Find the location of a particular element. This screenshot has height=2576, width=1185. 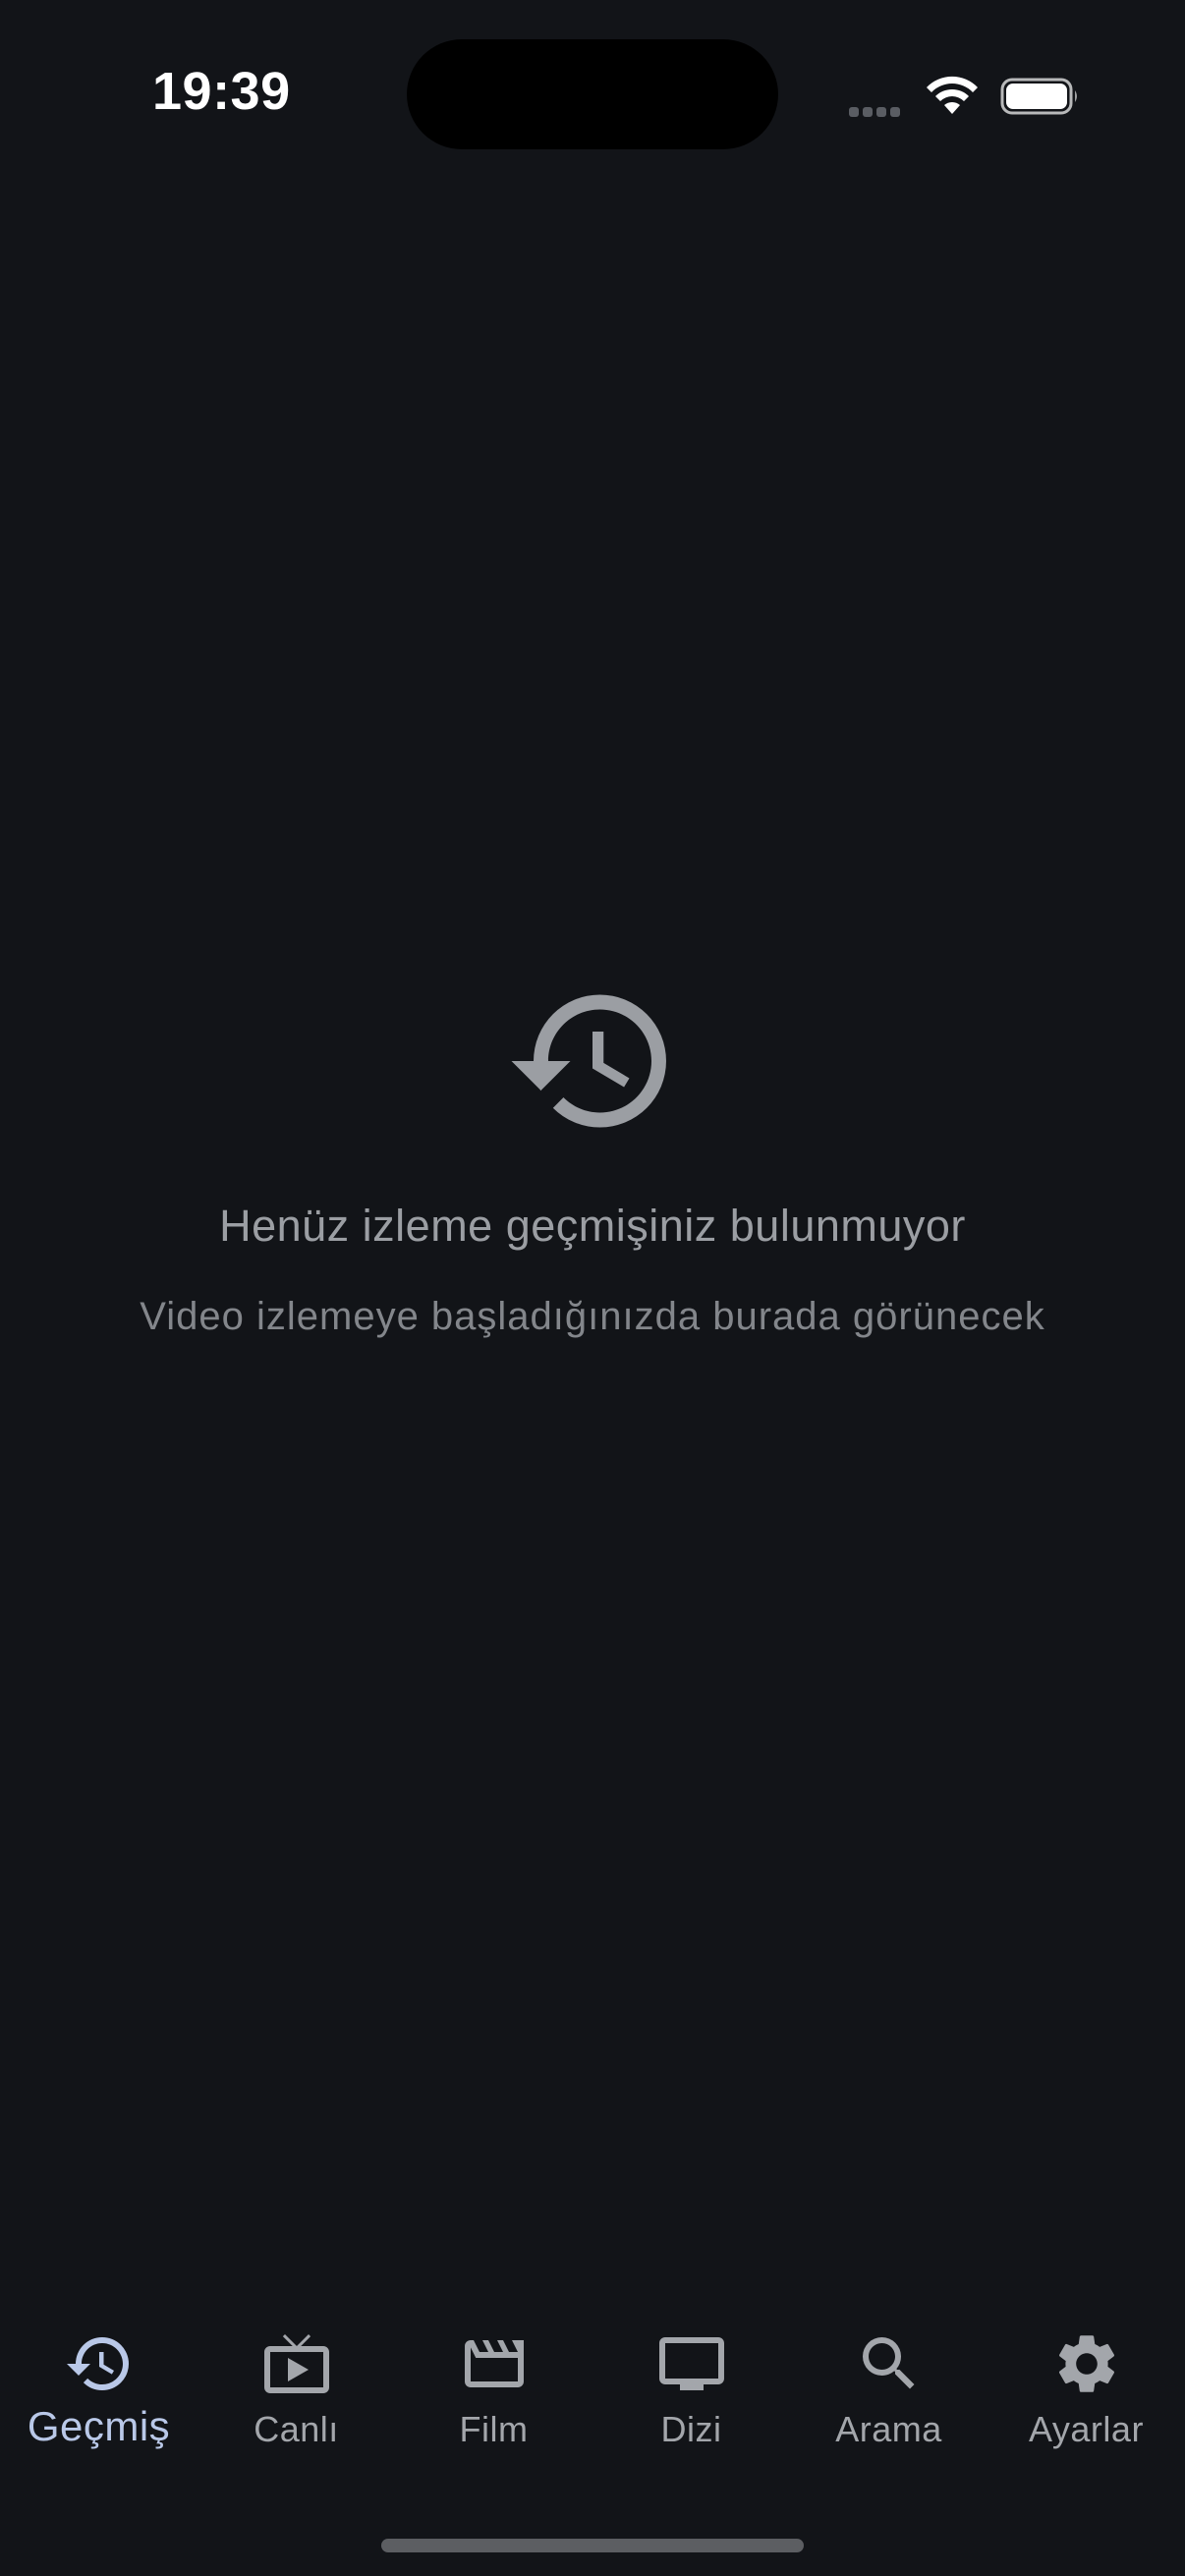

nav-item-dizi: Dizi is located at coordinates (691, 2397).